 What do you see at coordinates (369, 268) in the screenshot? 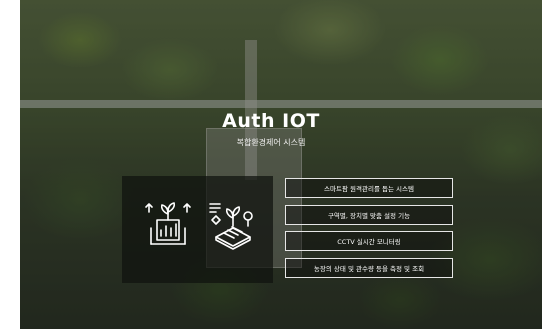
I see `feature-farm-status: 농장의 상태 및 관수량 등을 측정 및 조회` at bounding box center [369, 268].